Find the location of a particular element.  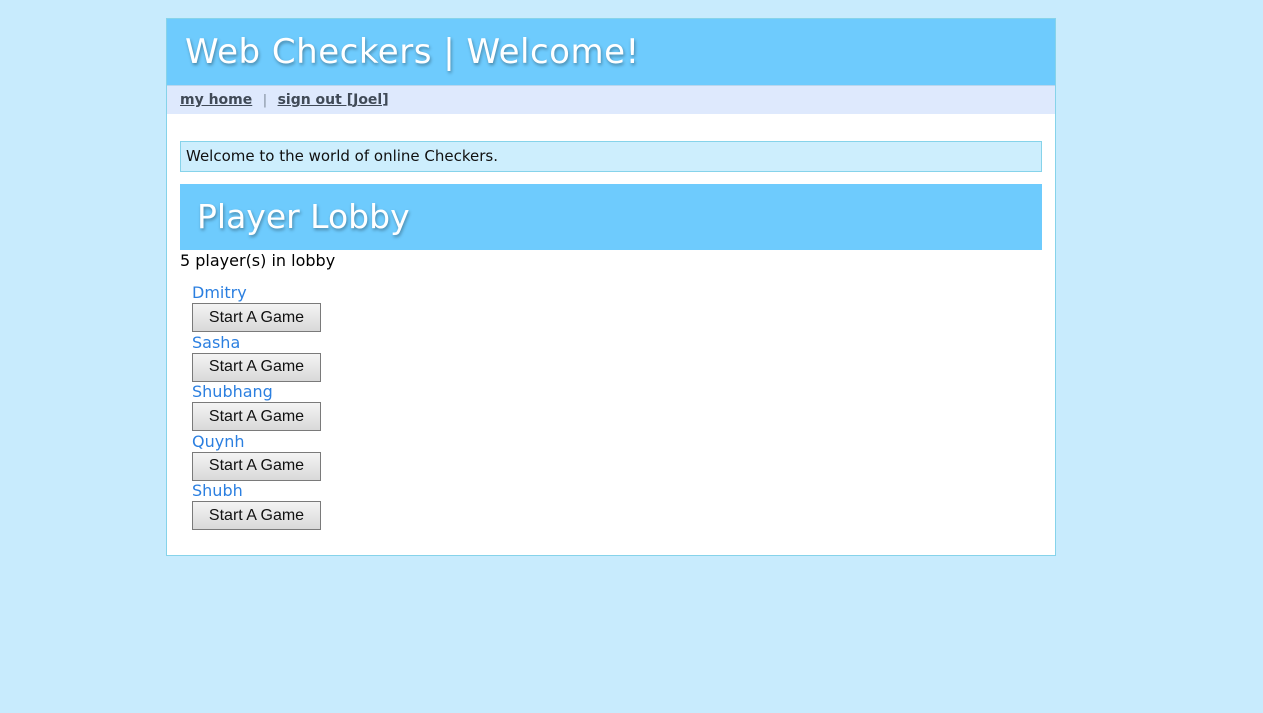

my-home-link: my home is located at coordinates (216, 100).